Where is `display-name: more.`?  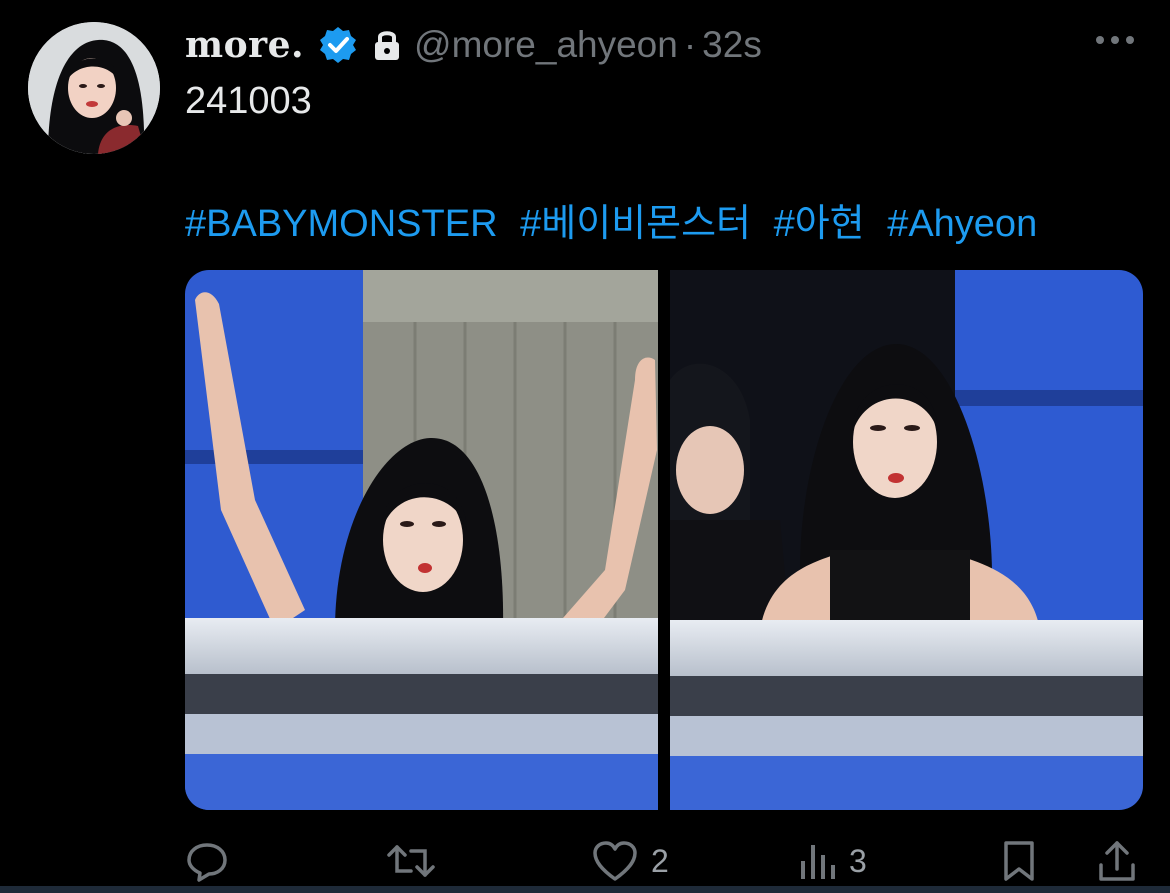 display-name: more. is located at coordinates (244, 45).